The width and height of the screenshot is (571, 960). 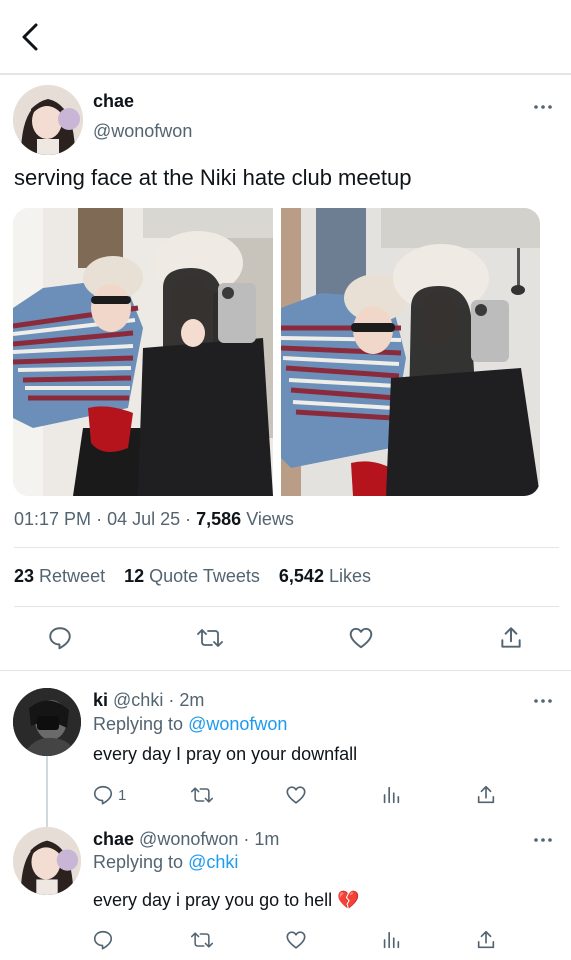 I want to click on reply-2-handle: @wonofwon, so click(x=188, y=839).